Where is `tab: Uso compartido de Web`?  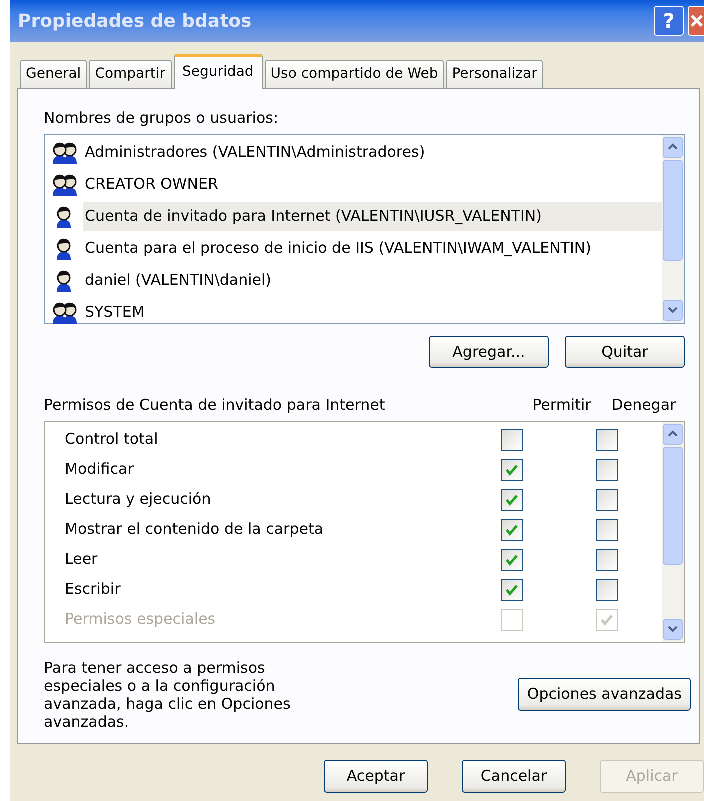 tab: Uso compartido de Web is located at coordinates (354, 74).